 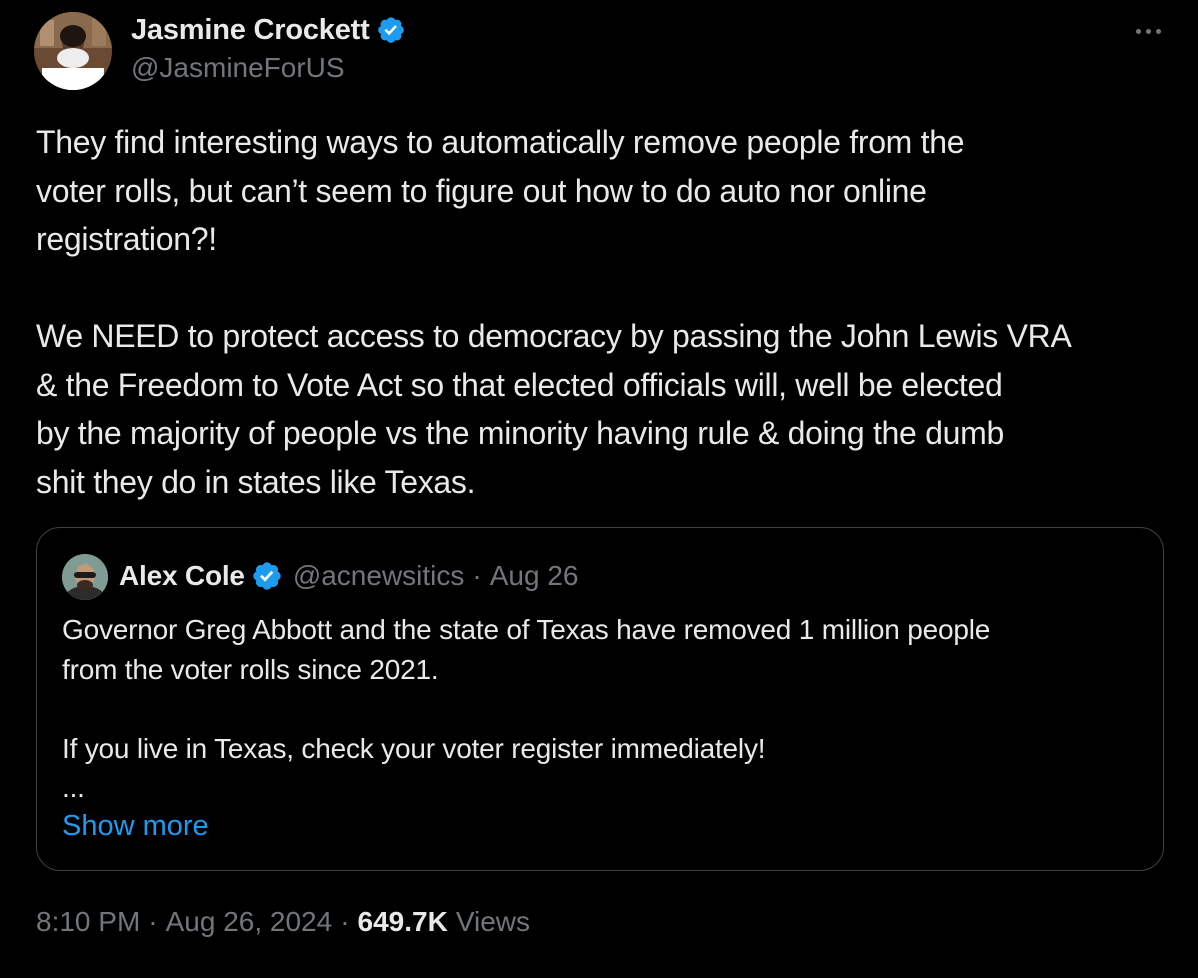 What do you see at coordinates (238, 68) in the screenshot?
I see `author-handle: @JasmineForUS` at bounding box center [238, 68].